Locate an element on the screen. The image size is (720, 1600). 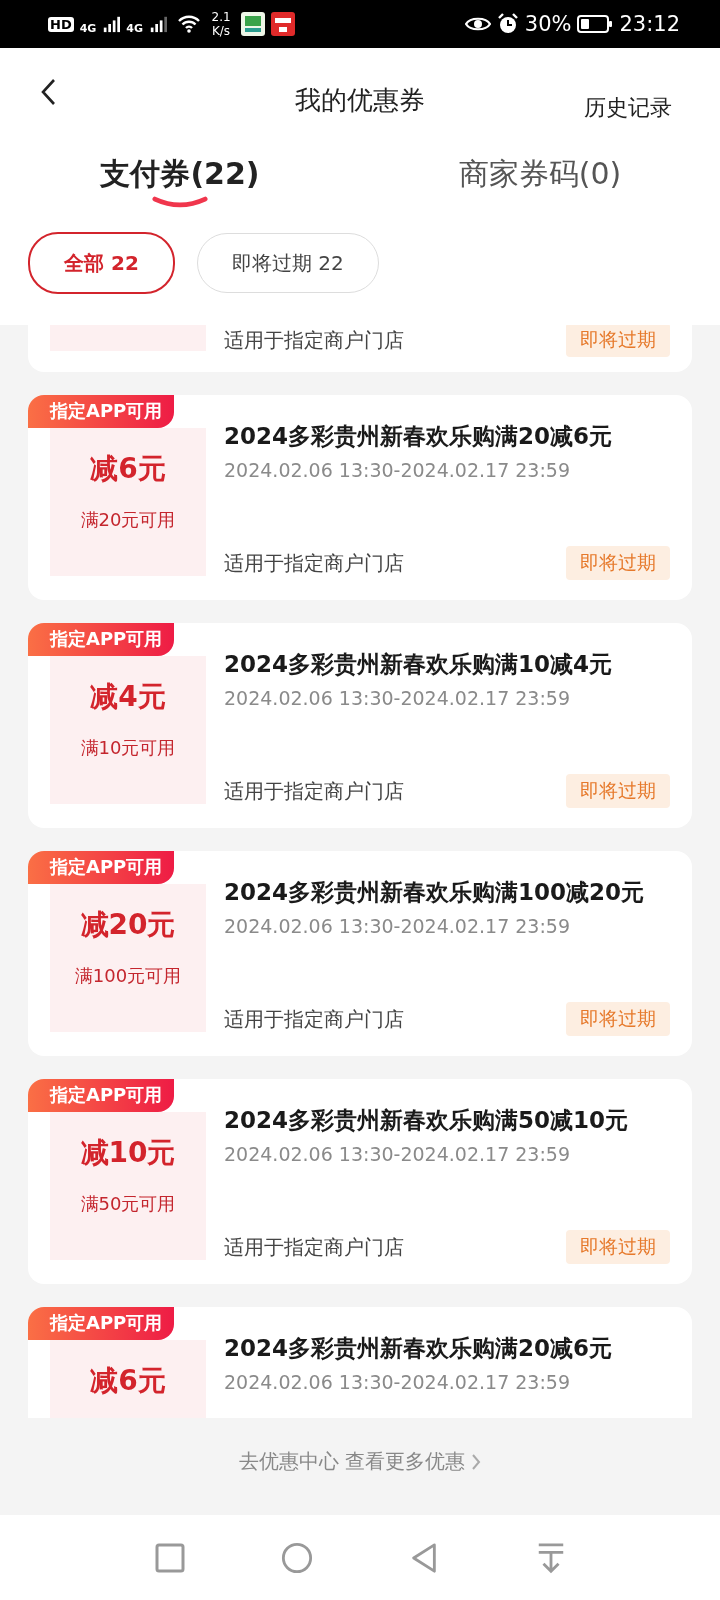
coupon-card: 减20元 满100元可用 2024多彩贵州新春欢乐购满100减20元 2024.02.06 13:30-2024.02.17 23:59 适用于指定商户门店 即将过期 指定APP可用 is located at coordinates (360, 953).